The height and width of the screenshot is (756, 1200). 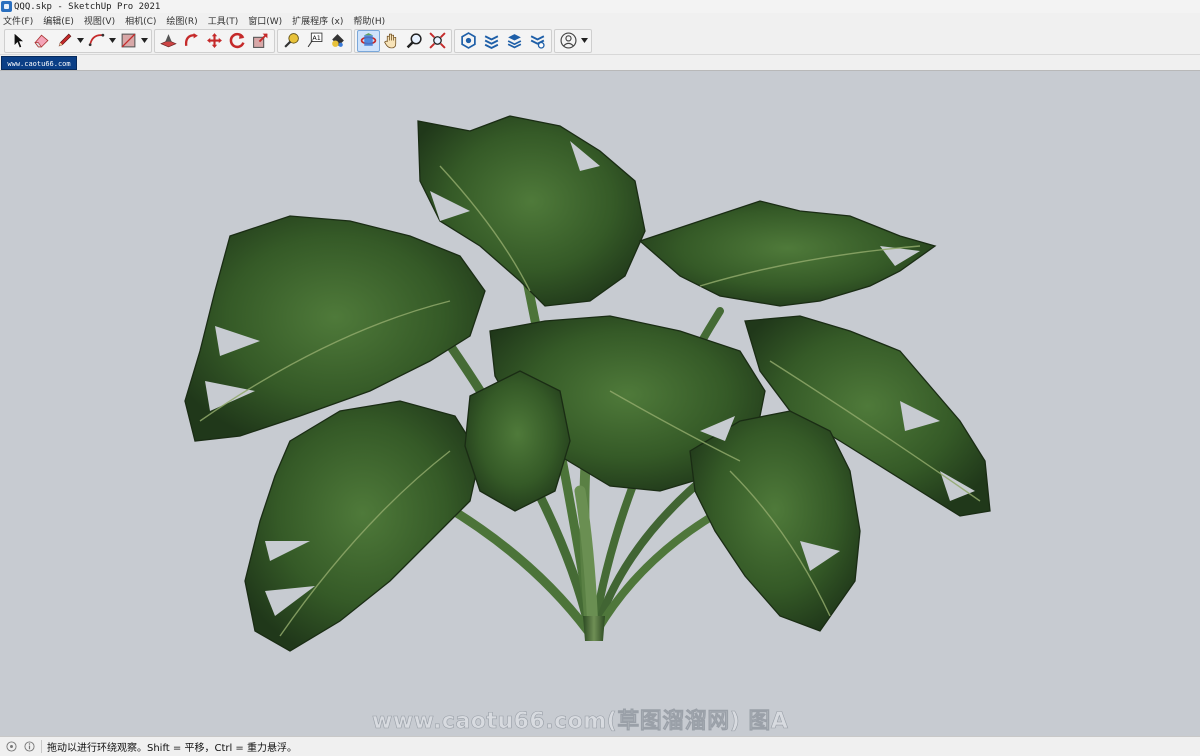 I want to click on menu-window: 窗口(W), so click(x=265, y=20).